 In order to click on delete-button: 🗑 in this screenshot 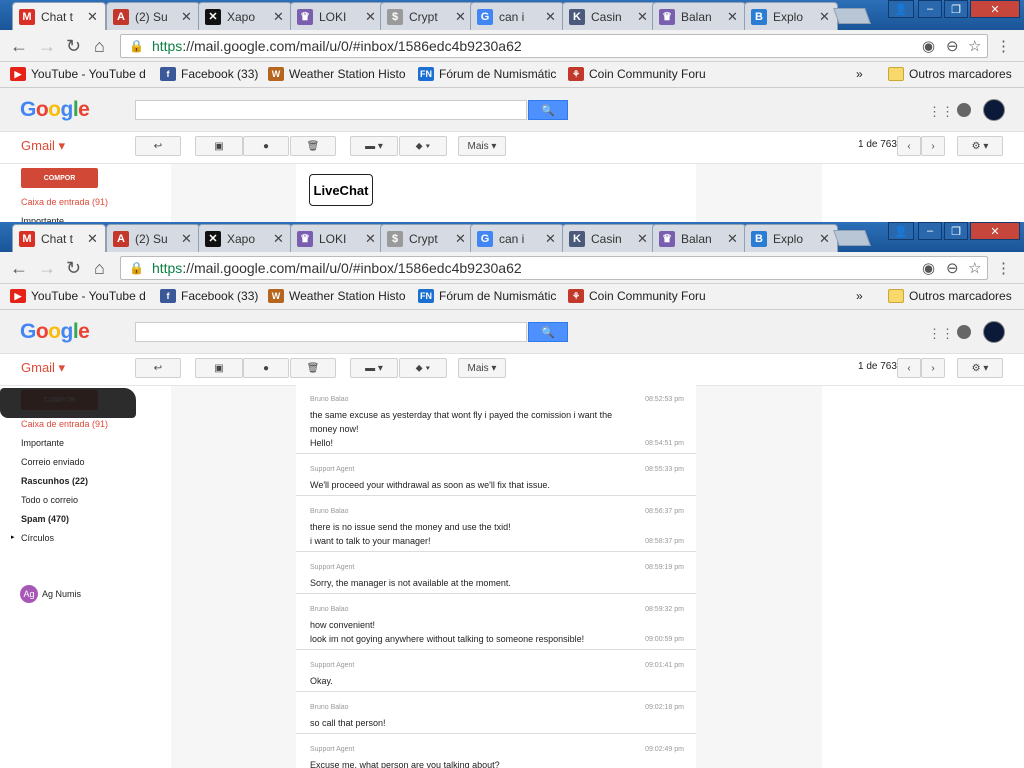, I will do `click(313, 146)`.